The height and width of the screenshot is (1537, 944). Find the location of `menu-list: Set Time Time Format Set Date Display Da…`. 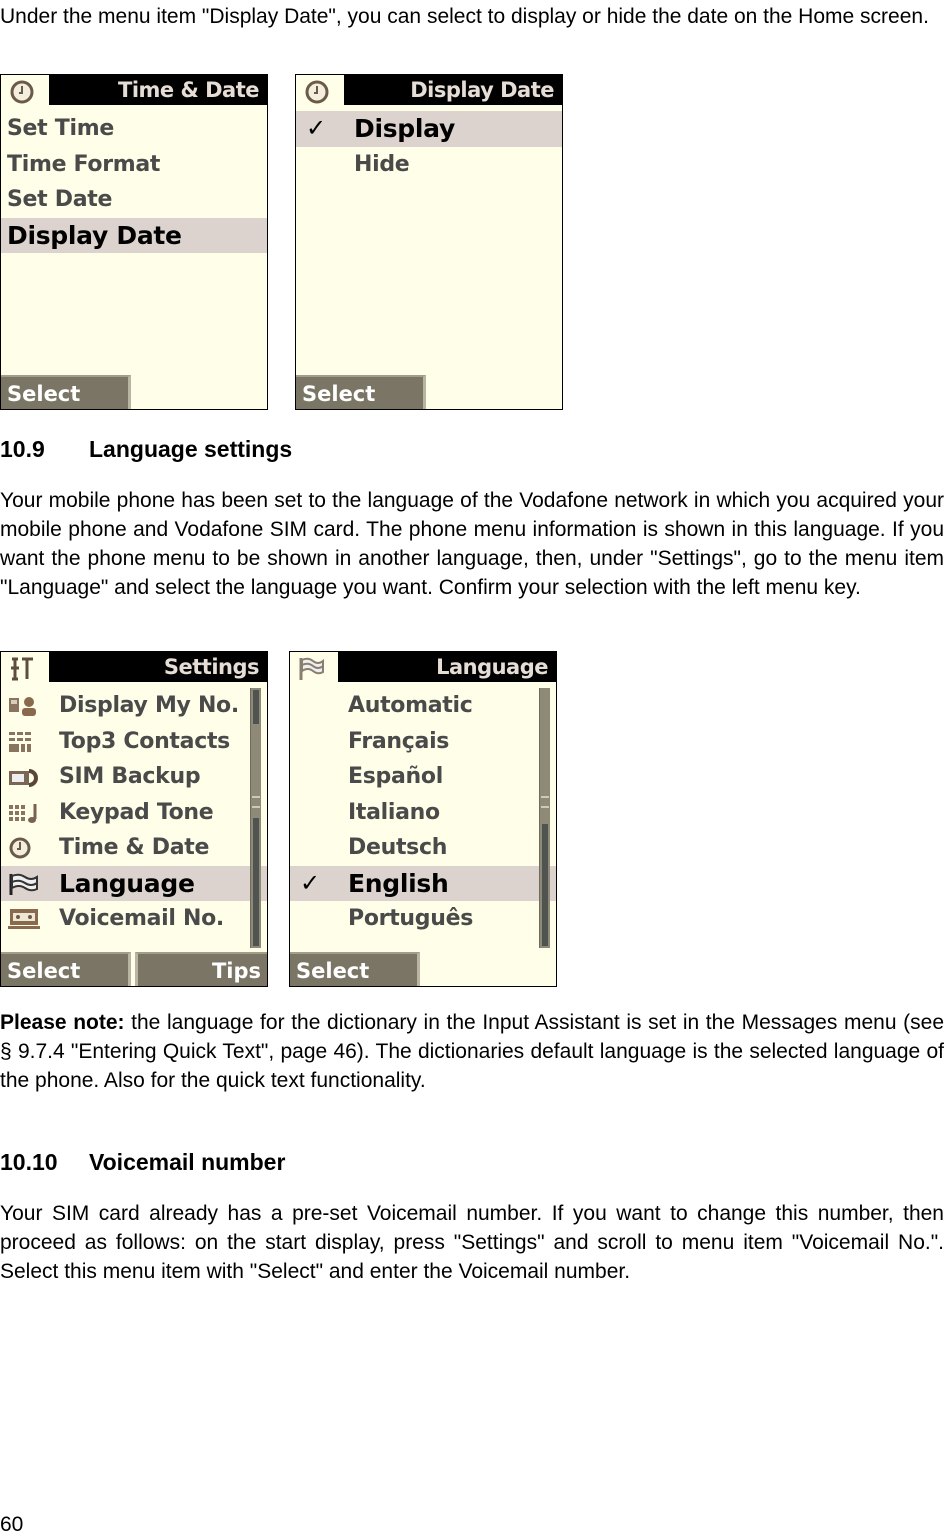

menu-list: Set Time Time Format Set Date Display Da… is located at coordinates (134, 182).